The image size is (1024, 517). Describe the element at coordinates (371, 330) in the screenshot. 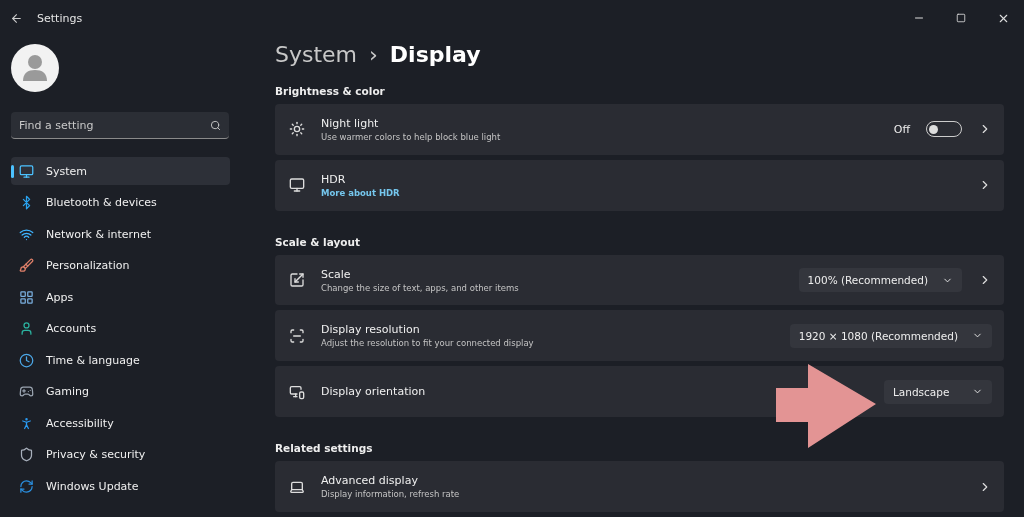

I see `row-title: Display resolution` at that location.